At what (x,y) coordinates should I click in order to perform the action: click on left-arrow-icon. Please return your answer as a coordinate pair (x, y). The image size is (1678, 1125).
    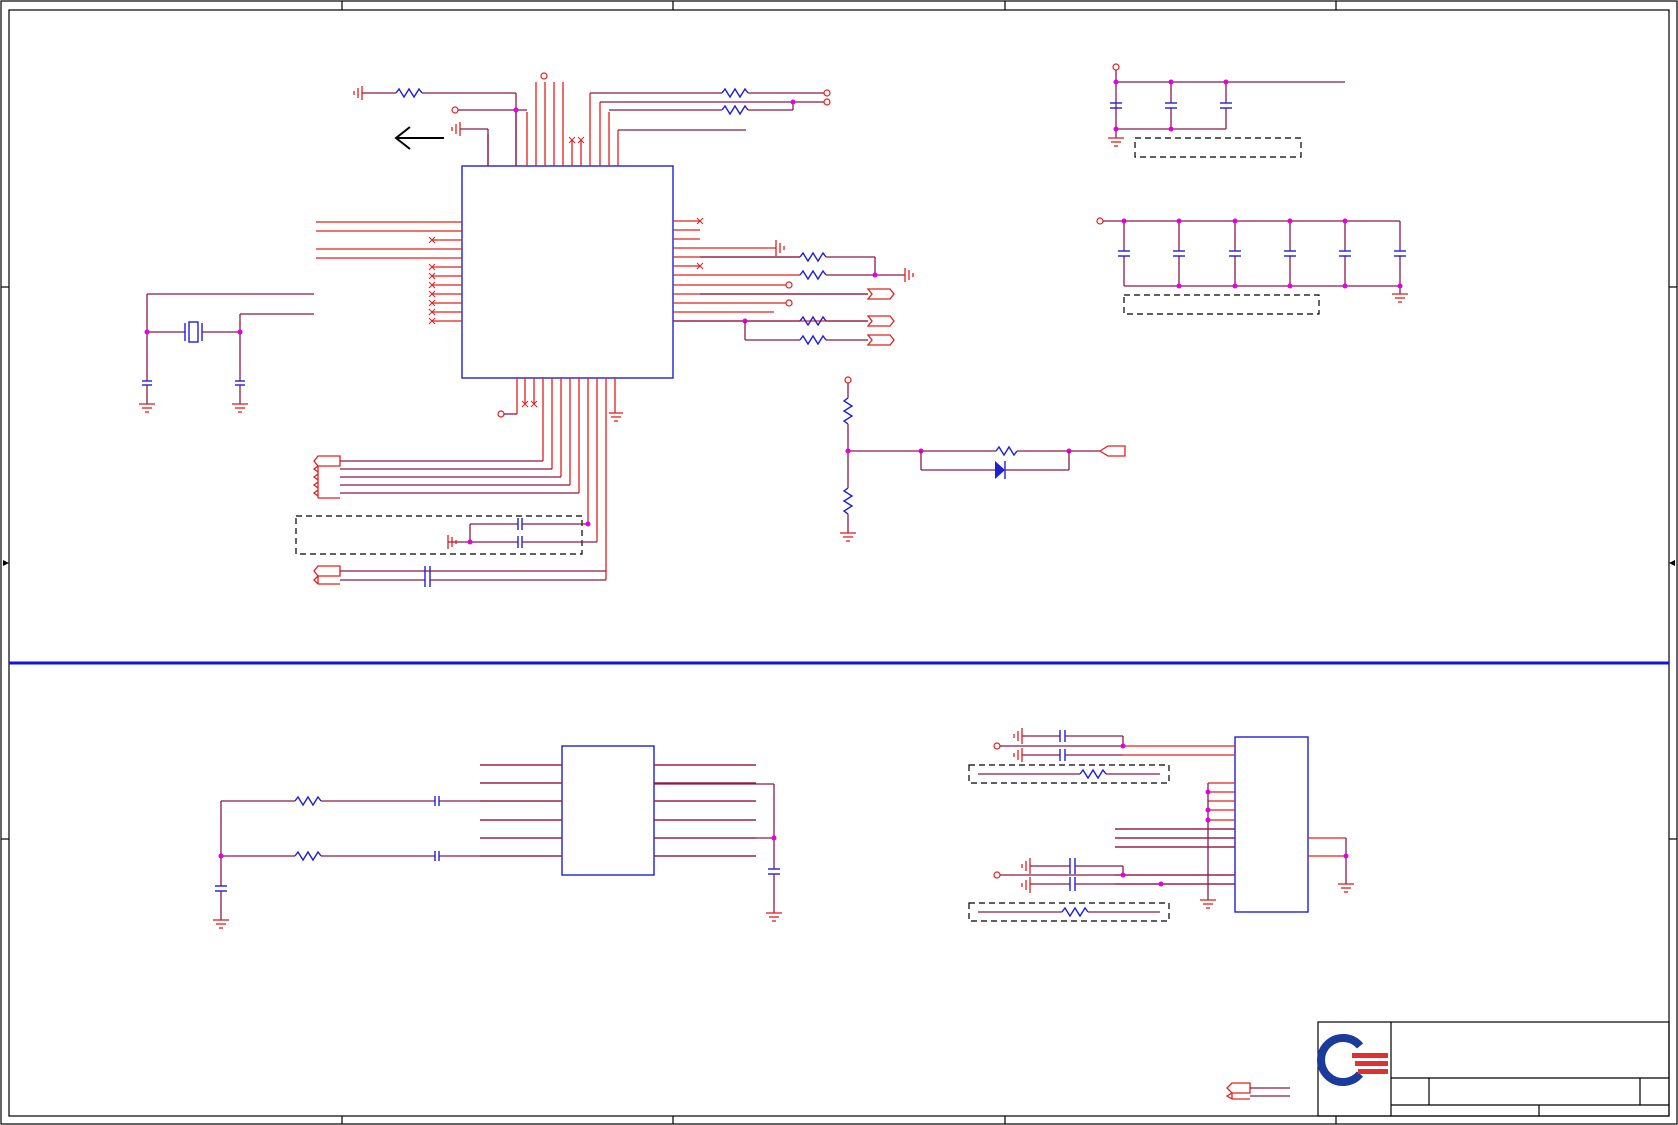
    Looking at the image, I should click on (419, 138).